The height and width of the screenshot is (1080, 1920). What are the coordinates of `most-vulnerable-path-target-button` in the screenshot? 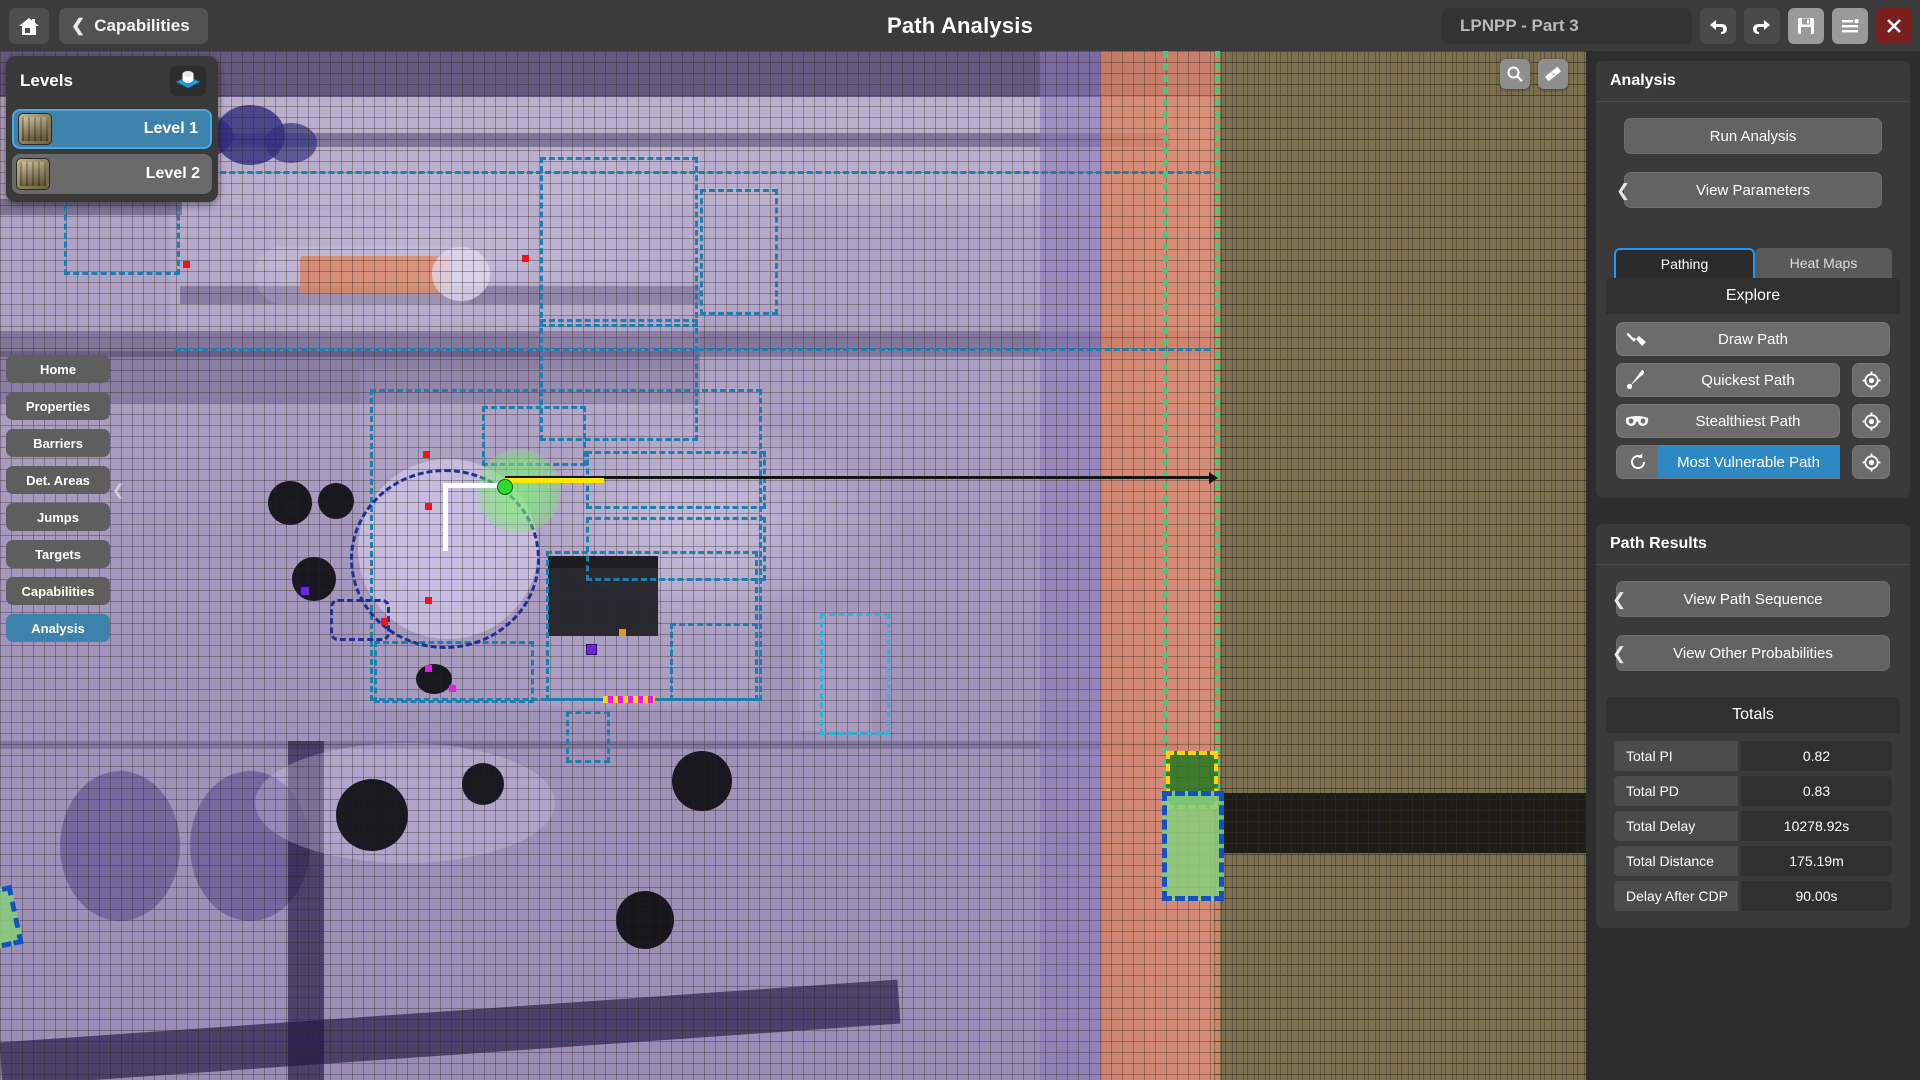 It's located at (1871, 462).